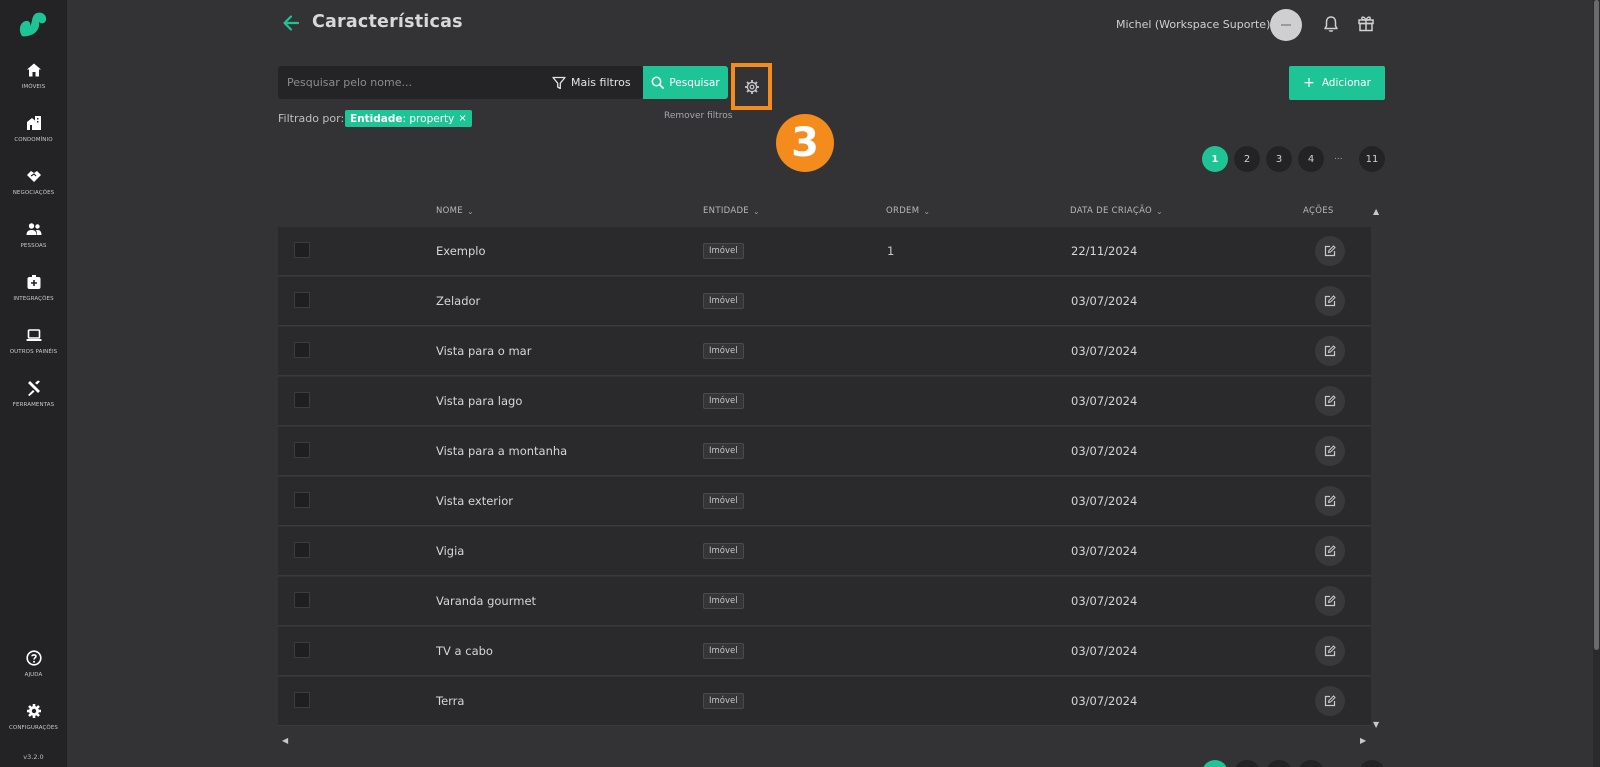 The image size is (1600, 767). Describe the element at coordinates (33, 140) in the screenshot. I see `sidebar-item-condominio: CONDOMÍNIO` at that location.